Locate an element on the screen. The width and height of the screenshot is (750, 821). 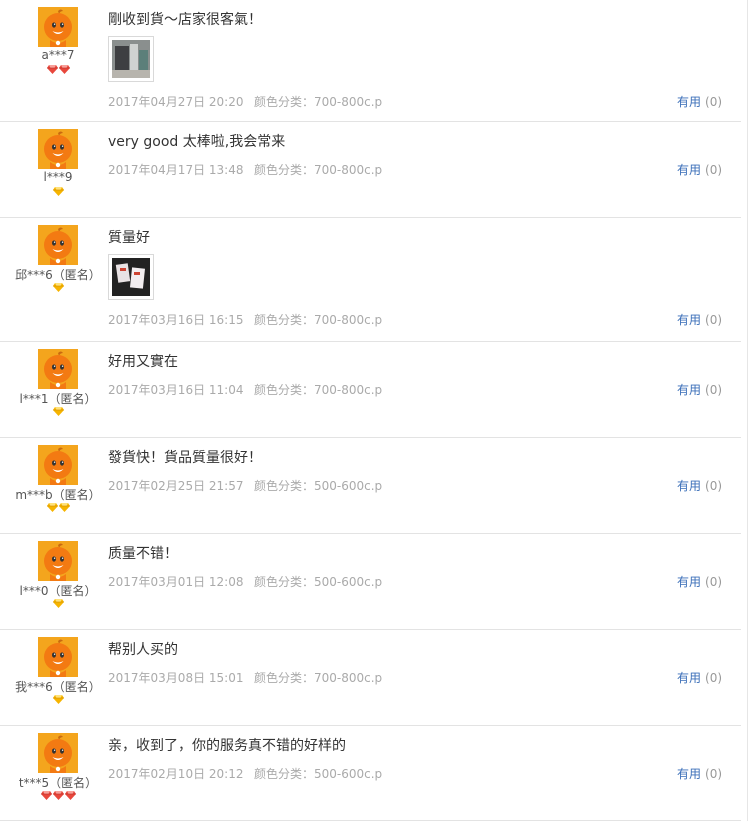
review-date: 2017年04月17日 13:48 is located at coordinates (176, 170).